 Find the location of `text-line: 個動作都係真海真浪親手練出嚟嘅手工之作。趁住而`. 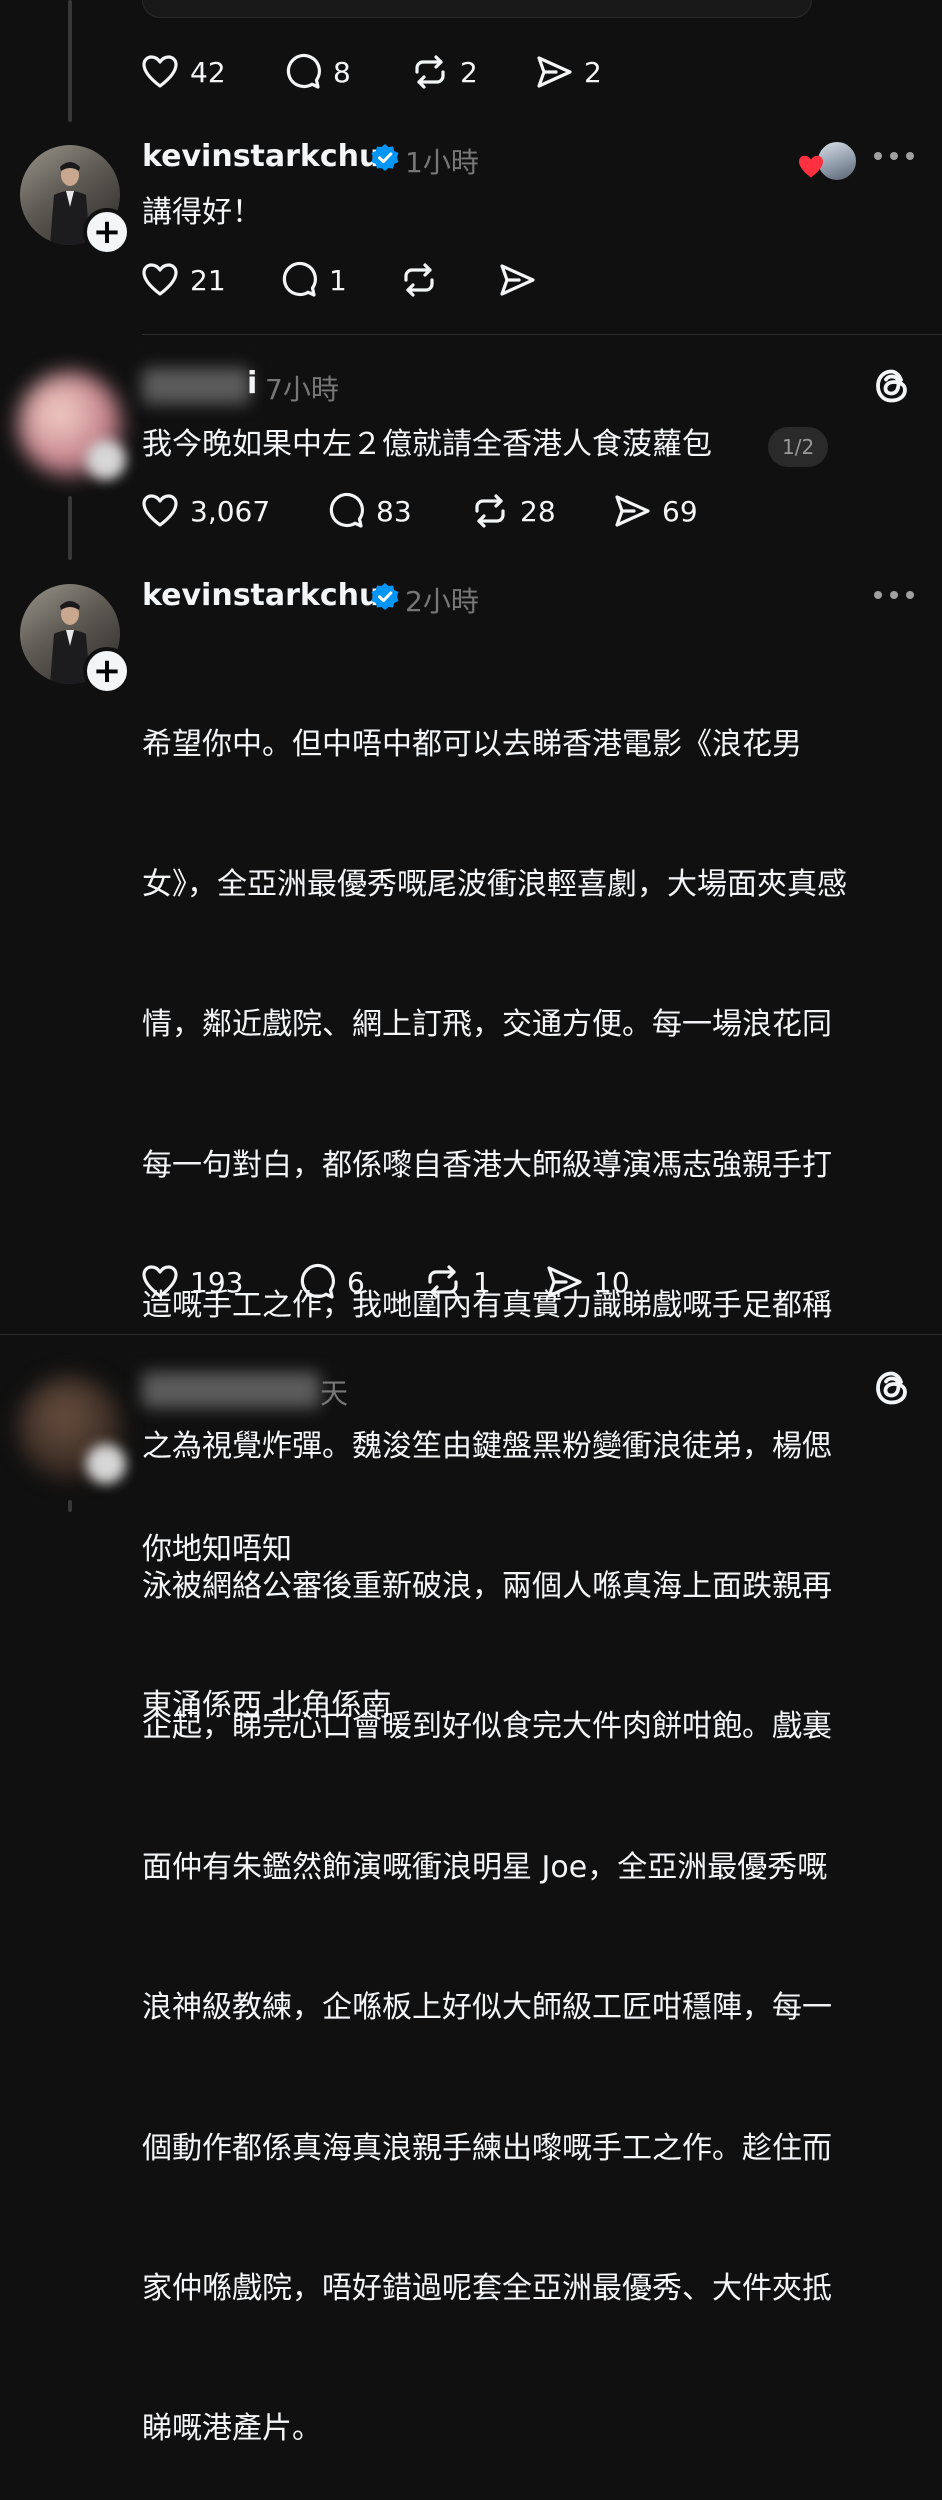

text-line: 個動作都係真海真浪親手練出嚟嘅手工之作。趁住而 is located at coordinates (487, 2148).